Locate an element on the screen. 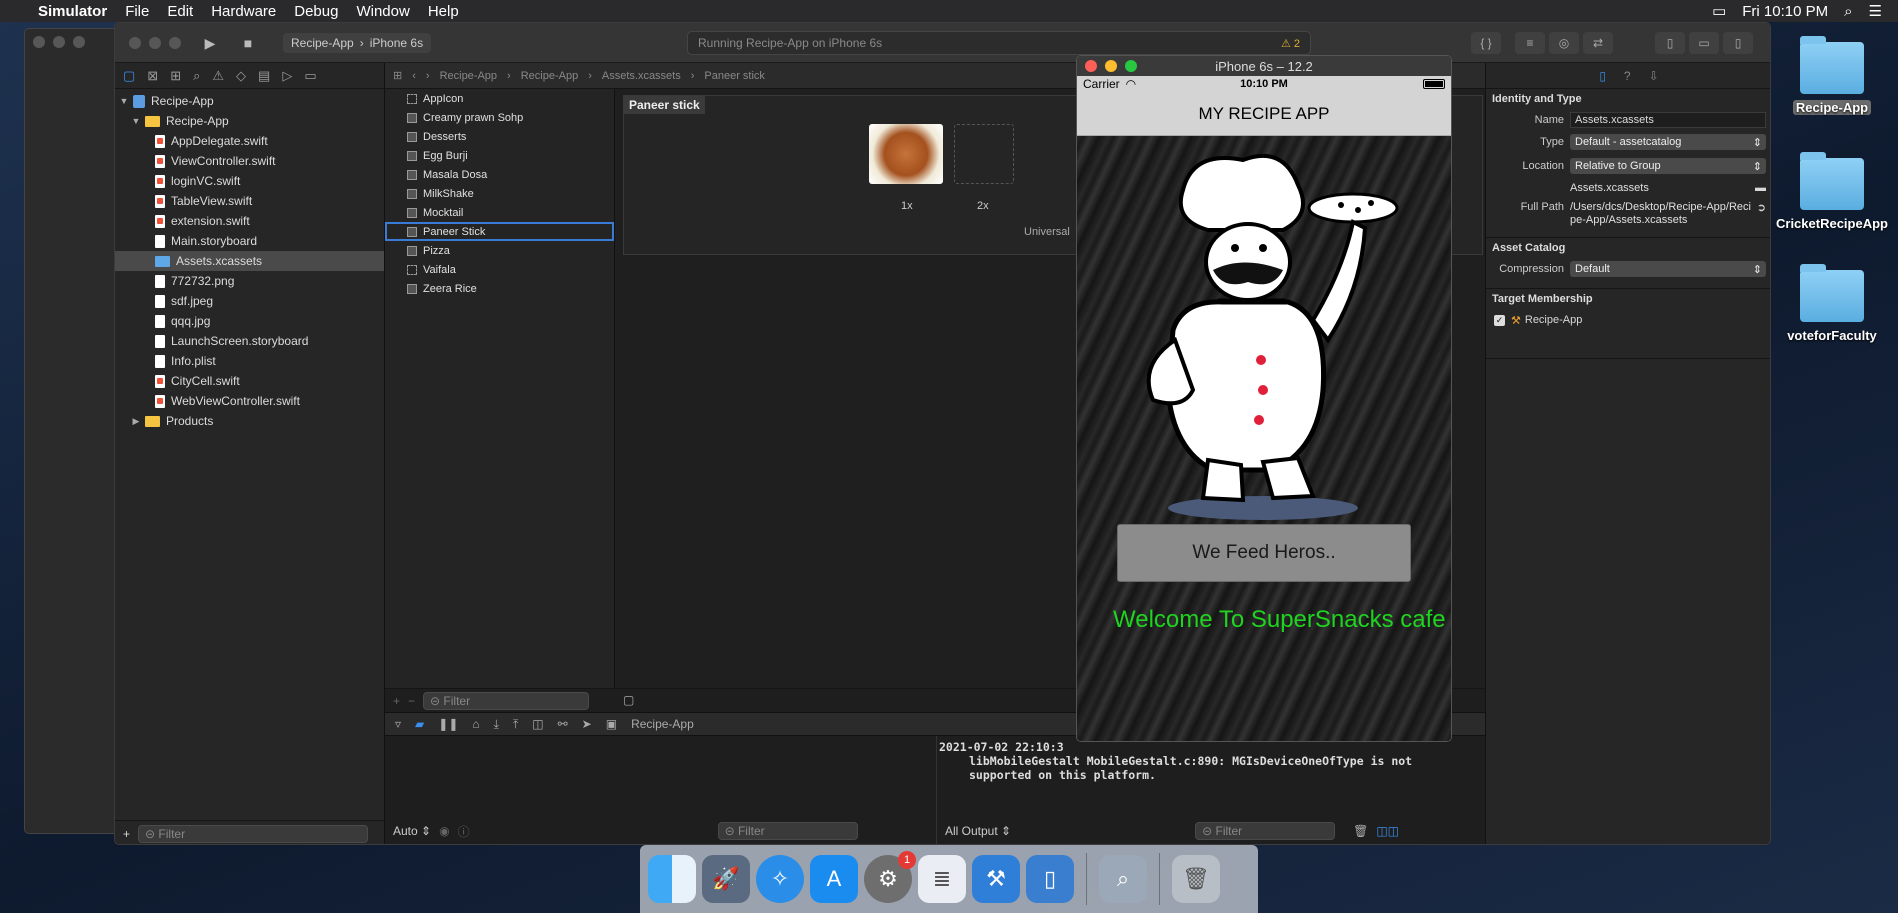 The image size is (1898, 913). asset-filter-input: ⊝ Filter is located at coordinates (506, 700).